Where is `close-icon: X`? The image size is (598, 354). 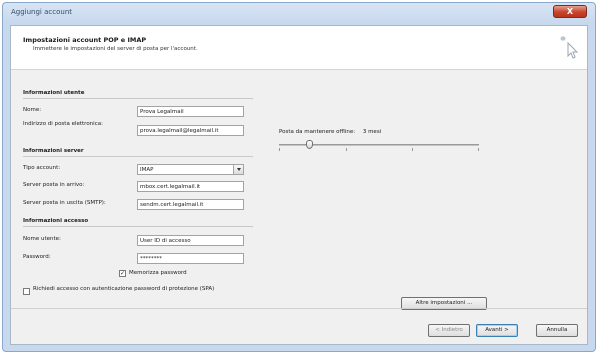 close-icon: X is located at coordinates (570, 11).